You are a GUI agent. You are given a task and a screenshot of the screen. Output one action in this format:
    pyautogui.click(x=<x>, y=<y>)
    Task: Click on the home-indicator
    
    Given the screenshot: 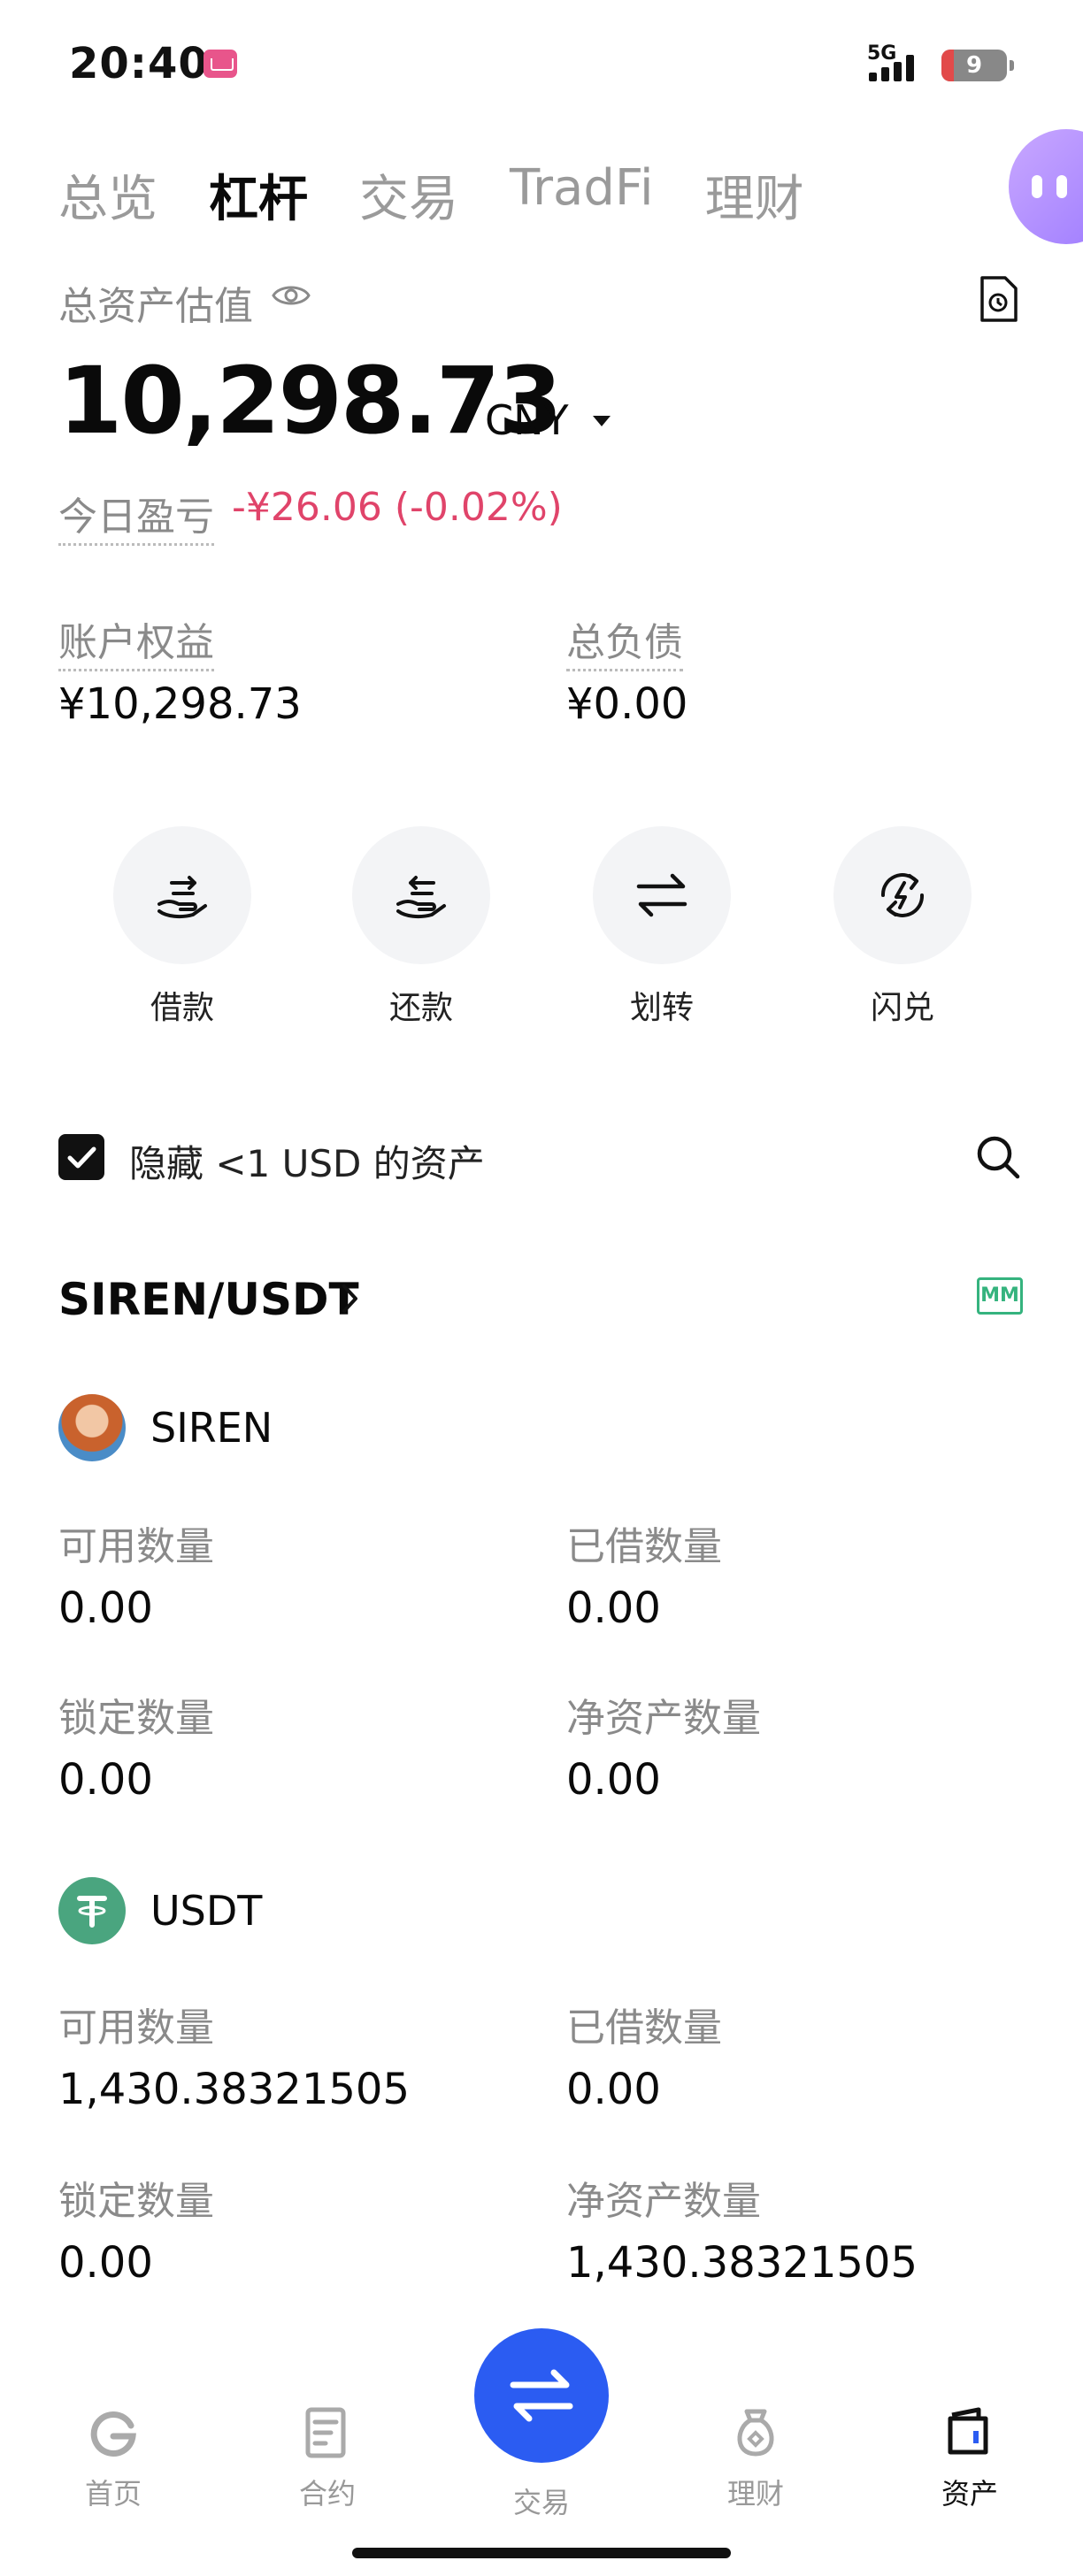 What is the action you would take?
    pyautogui.click(x=541, y=2553)
    